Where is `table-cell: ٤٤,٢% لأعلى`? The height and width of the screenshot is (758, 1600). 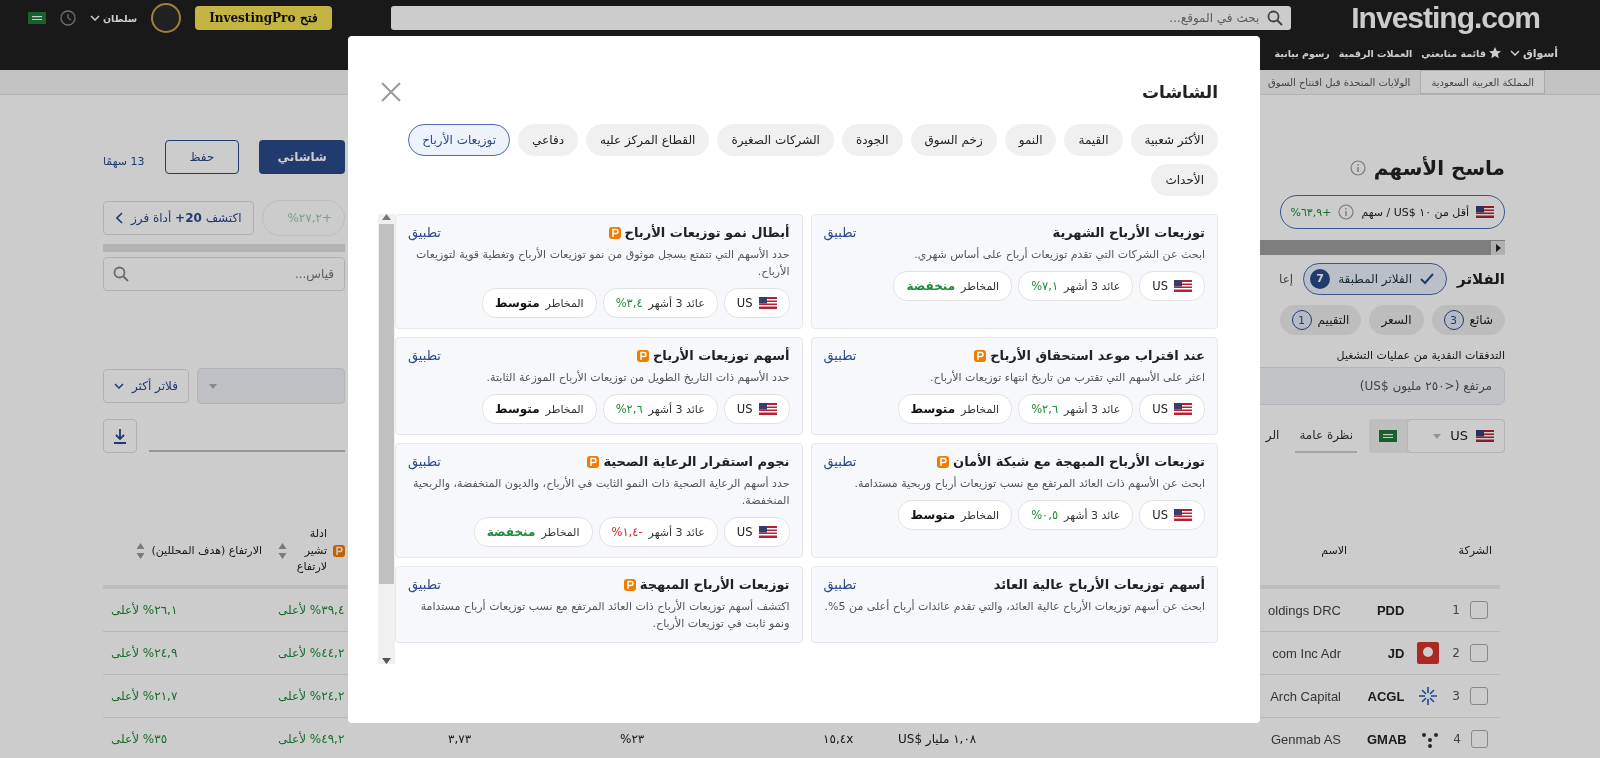
table-cell: ٤٤,٢% لأعلى is located at coordinates (311, 653).